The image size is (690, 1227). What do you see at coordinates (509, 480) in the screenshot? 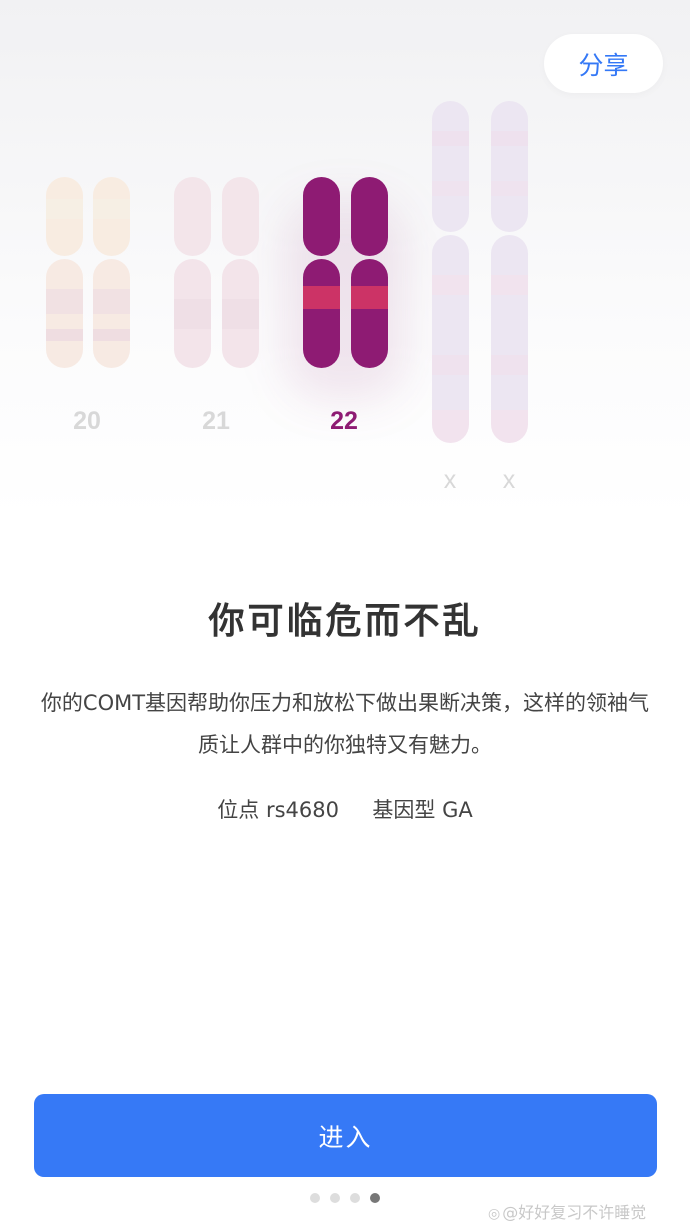
I see `chromosome-label-x-right: x` at bounding box center [509, 480].